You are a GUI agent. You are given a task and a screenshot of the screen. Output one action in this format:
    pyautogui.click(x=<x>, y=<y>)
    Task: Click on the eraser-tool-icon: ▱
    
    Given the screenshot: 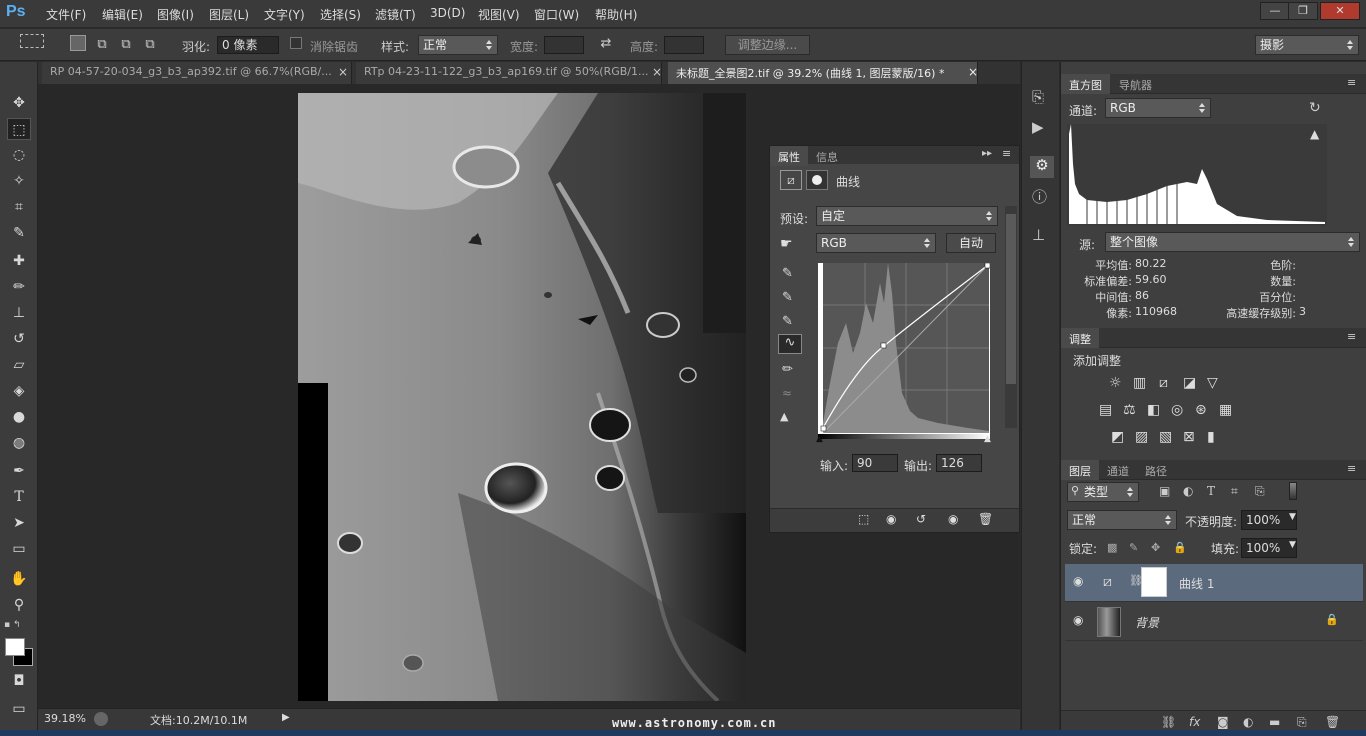 What is the action you would take?
    pyautogui.click(x=19, y=365)
    